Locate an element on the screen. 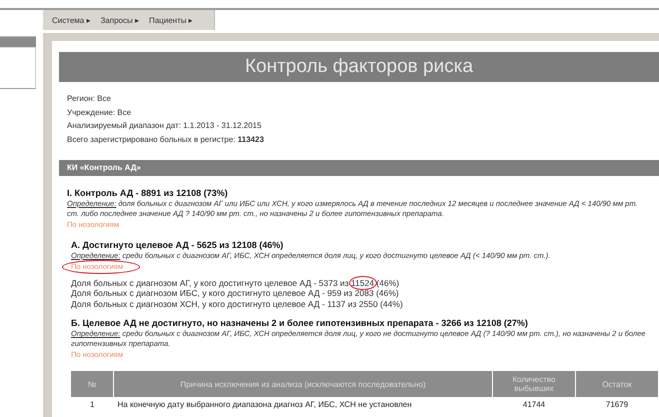 The width and height of the screenshot is (659, 417). stat-text: Доля больных с диагнозом ИБС, у кого достигнуто целевое АД - 959 из 2083 (46%) is located at coordinates (235, 293).